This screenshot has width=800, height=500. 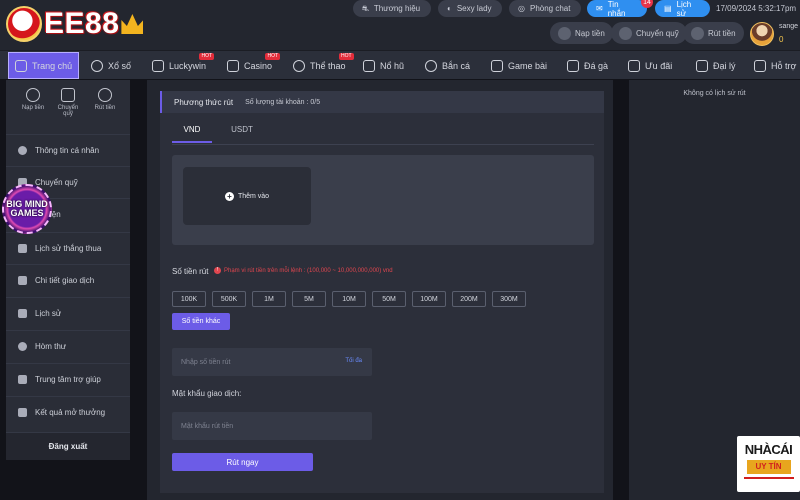 I want to click on withdraw-quick-button: Rút tiền, so click(x=713, y=33).